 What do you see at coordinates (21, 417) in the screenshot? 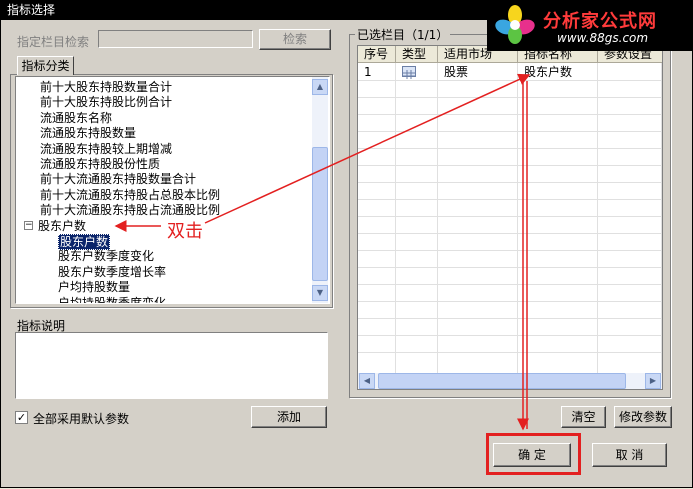
I see `default-params-checkbox: ✓` at bounding box center [21, 417].